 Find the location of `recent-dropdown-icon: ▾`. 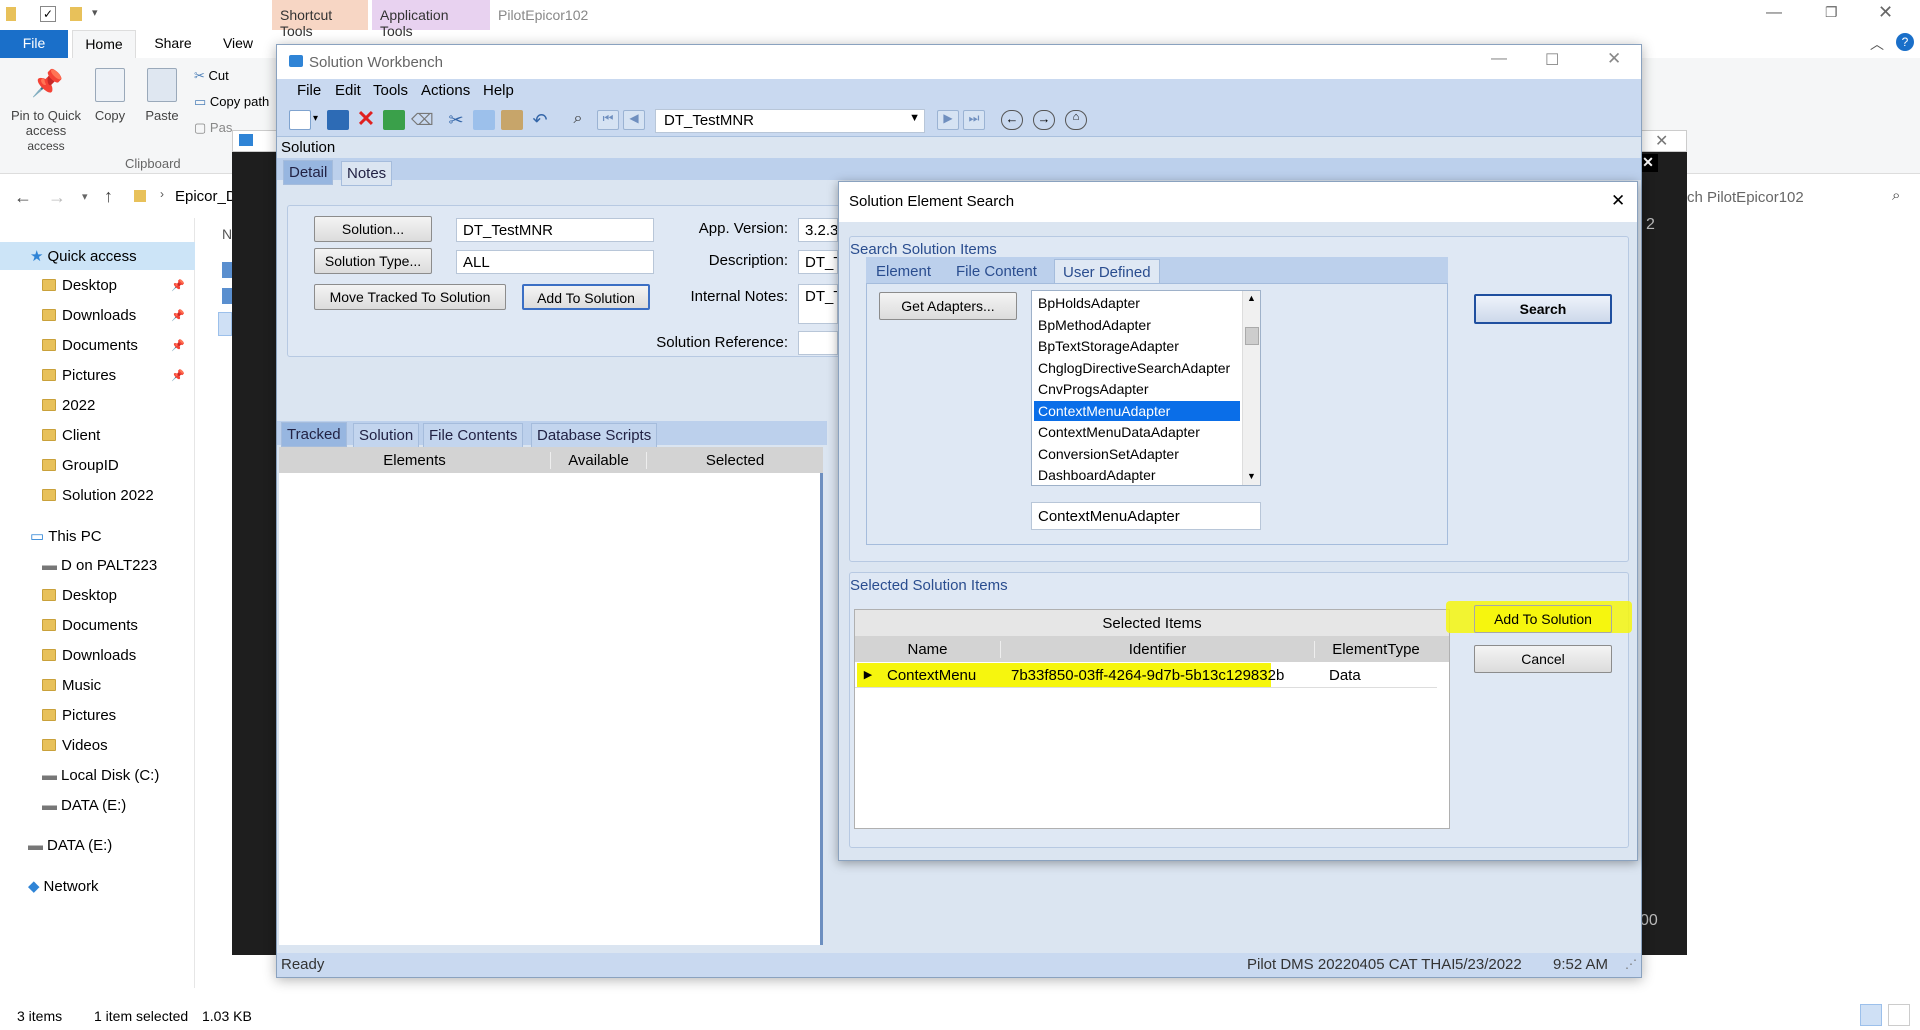

recent-dropdown-icon: ▾ is located at coordinates (85, 196).